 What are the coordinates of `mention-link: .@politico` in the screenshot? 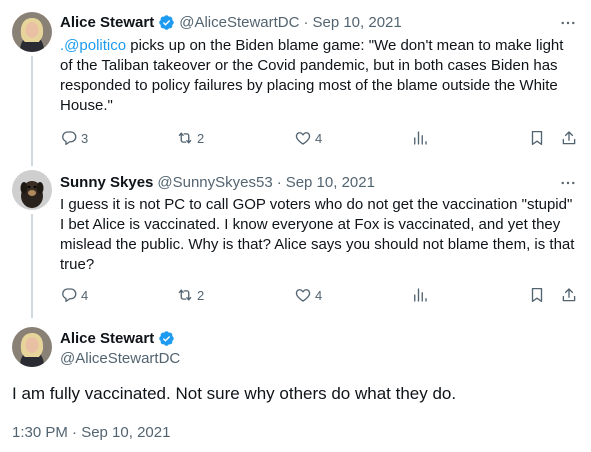 It's located at (93, 45).